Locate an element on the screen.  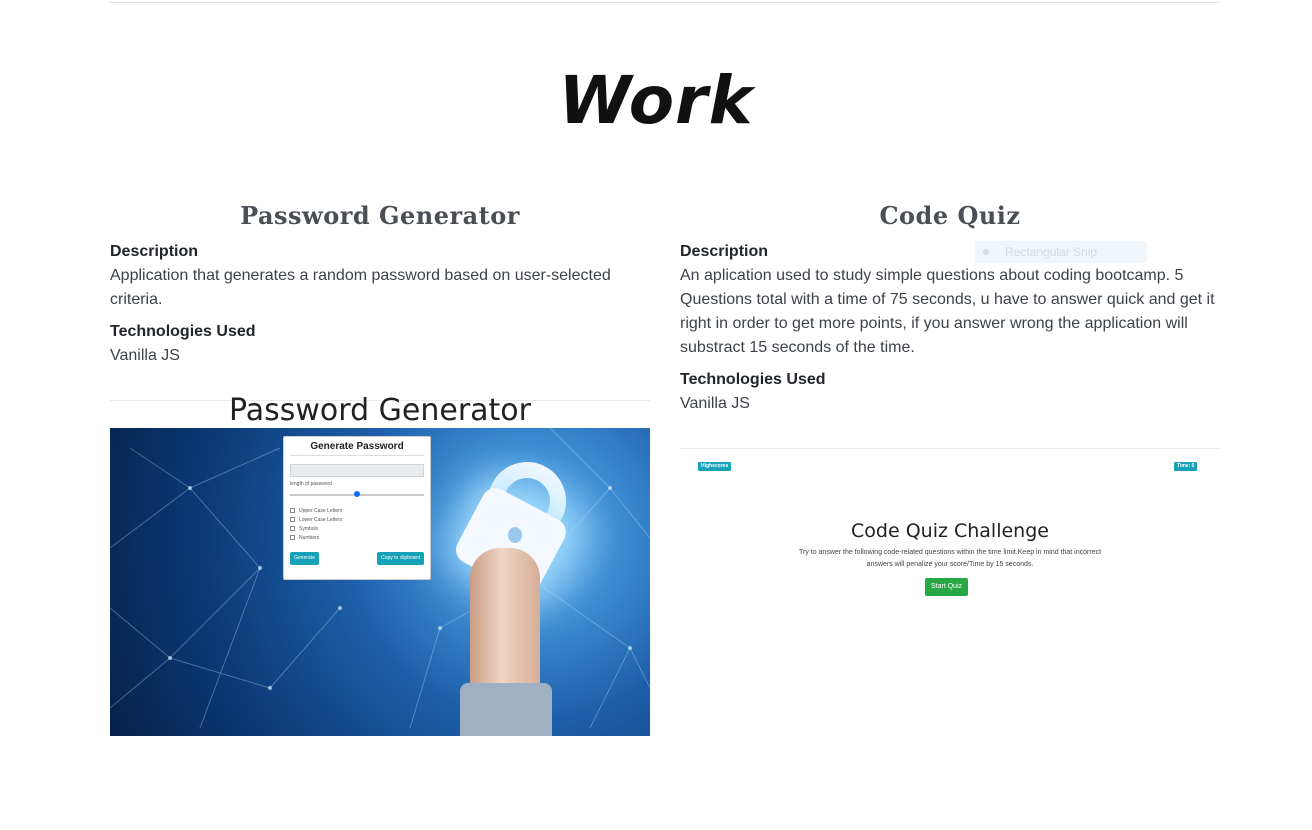
top-divider is located at coordinates (665, 2).